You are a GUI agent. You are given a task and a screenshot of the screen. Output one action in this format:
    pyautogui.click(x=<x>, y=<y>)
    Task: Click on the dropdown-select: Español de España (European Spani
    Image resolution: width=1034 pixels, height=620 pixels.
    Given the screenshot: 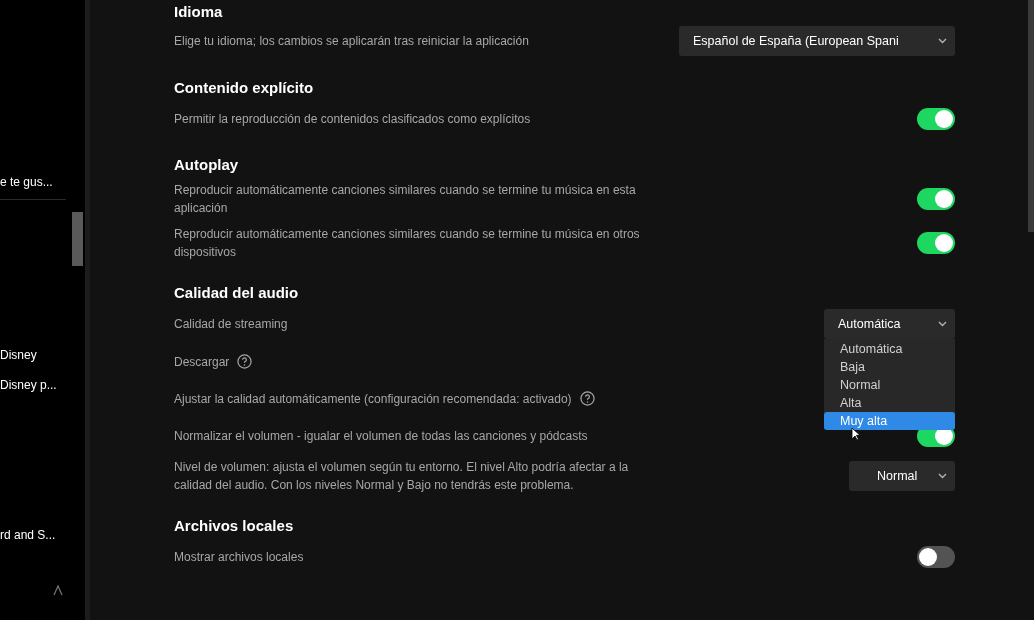 What is the action you would take?
    pyautogui.click(x=817, y=41)
    